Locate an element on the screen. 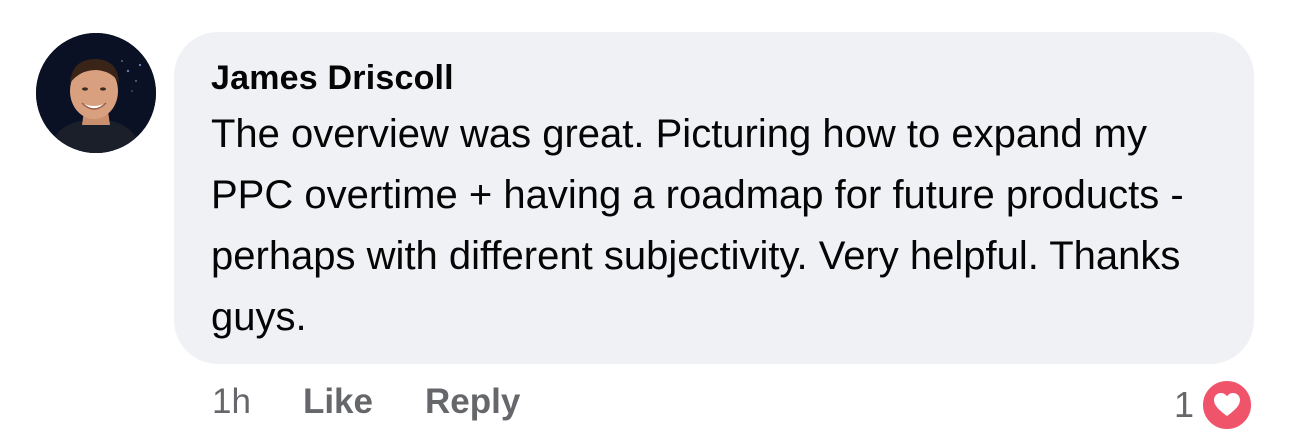 Image resolution: width=1290 pixels, height=448 pixels. like-button: Like is located at coordinates (338, 402).